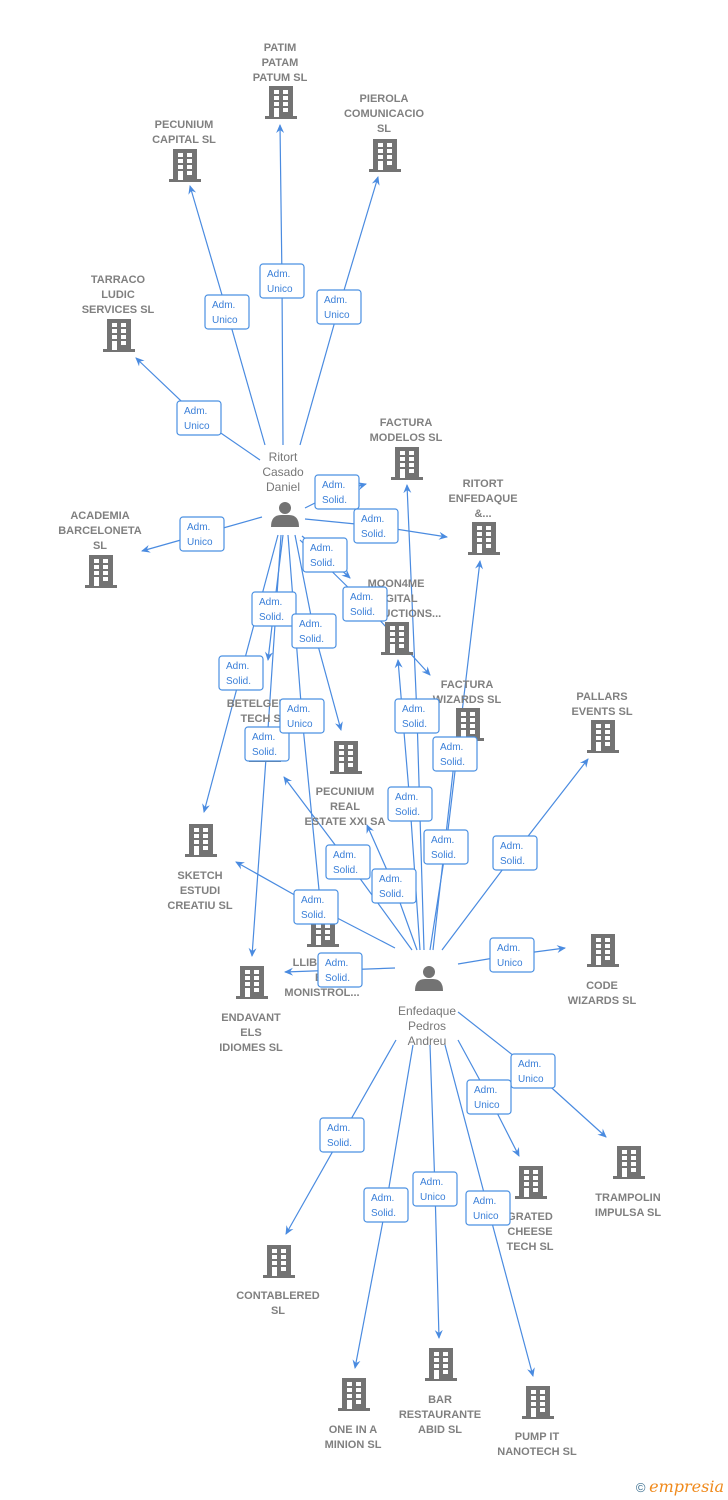 Image resolution: width=728 pixels, height=1500 pixels. Describe the element at coordinates (530, 1209) in the screenshot. I see `company-node-grated: GRATED CHEESE TECH SL` at that location.